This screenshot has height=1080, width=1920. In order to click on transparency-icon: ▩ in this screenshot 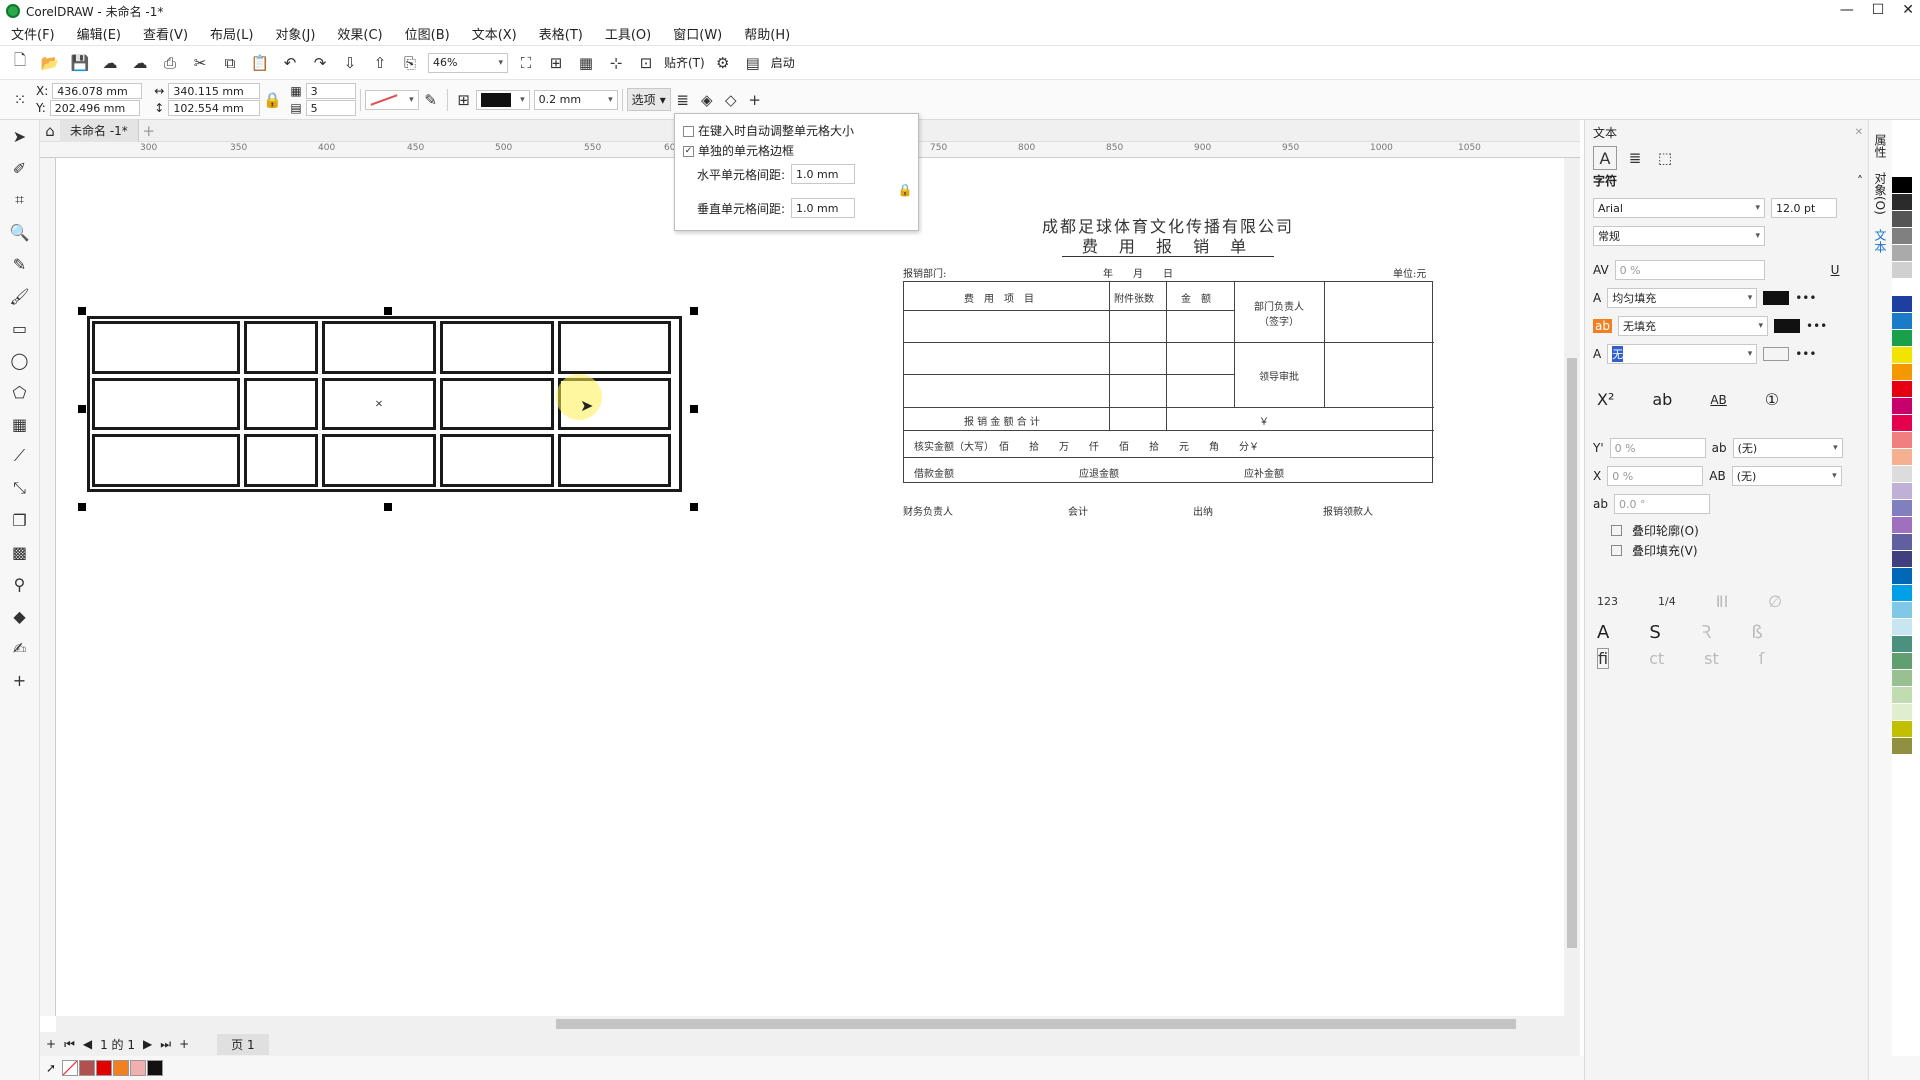, I will do `click(20, 552)`.